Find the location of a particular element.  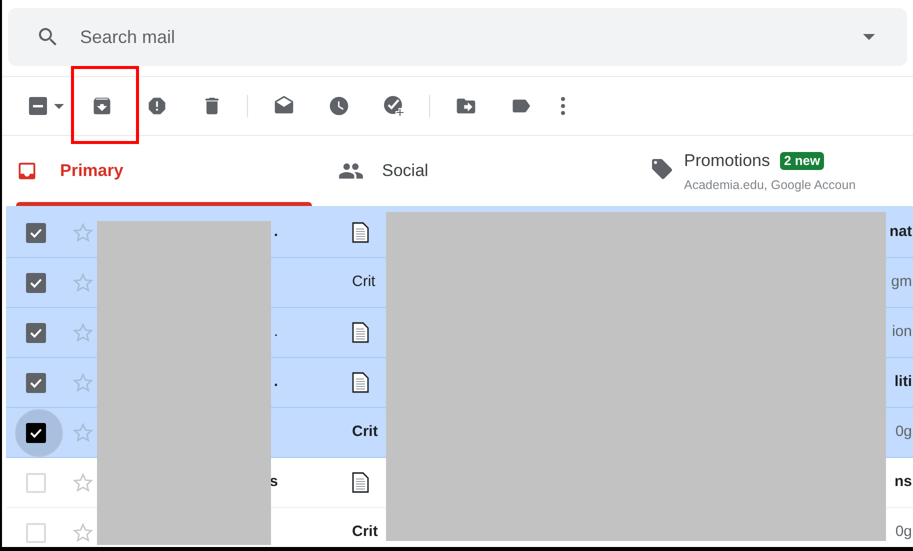

email-preview: nat is located at coordinates (901, 232).